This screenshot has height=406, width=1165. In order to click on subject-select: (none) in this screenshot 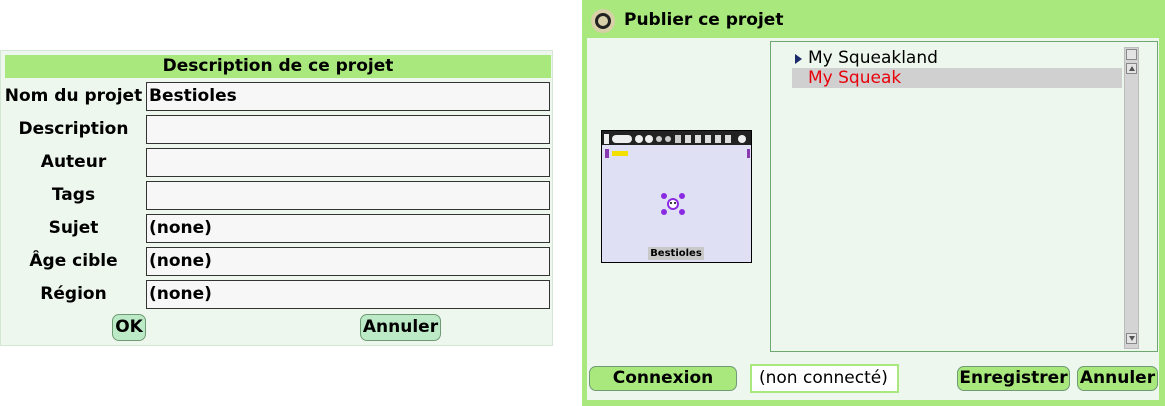, I will do `click(348, 228)`.